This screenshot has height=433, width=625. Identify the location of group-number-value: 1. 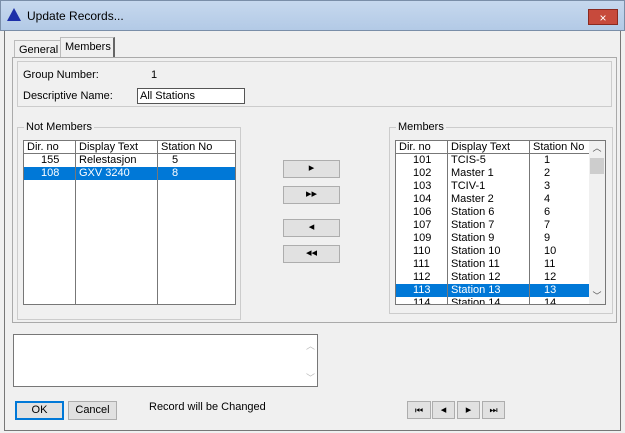
(154, 75).